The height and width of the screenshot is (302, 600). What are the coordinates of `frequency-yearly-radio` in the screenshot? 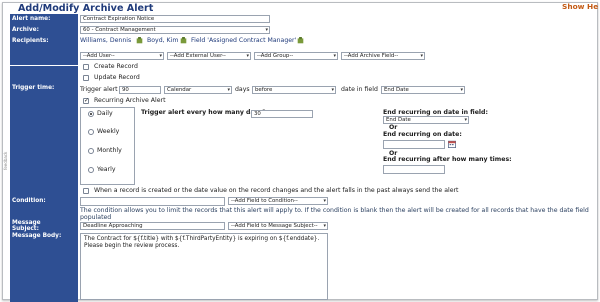 It's located at (91, 170).